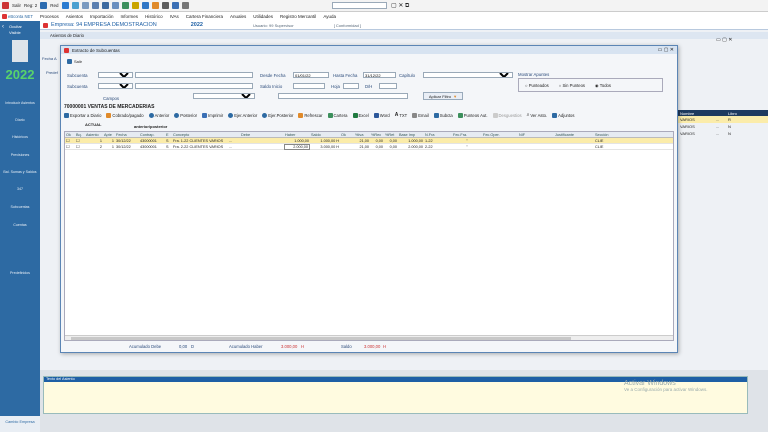 Image resolution: width=768 pixels, height=432 pixels. What do you see at coordinates (507, 115) in the screenshot?
I see `desguestios-button: Desguestios` at bounding box center [507, 115].